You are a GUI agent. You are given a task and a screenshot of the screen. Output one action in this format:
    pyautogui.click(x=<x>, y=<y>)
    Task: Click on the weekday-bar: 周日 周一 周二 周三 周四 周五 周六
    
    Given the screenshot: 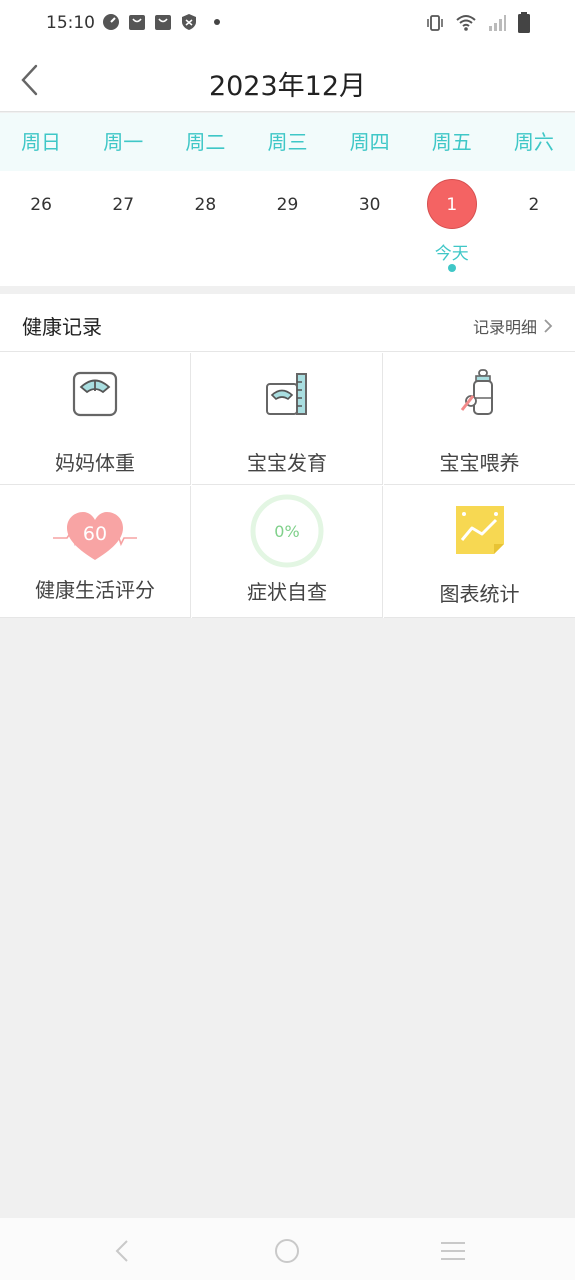 What is the action you would take?
    pyautogui.click(x=287, y=142)
    